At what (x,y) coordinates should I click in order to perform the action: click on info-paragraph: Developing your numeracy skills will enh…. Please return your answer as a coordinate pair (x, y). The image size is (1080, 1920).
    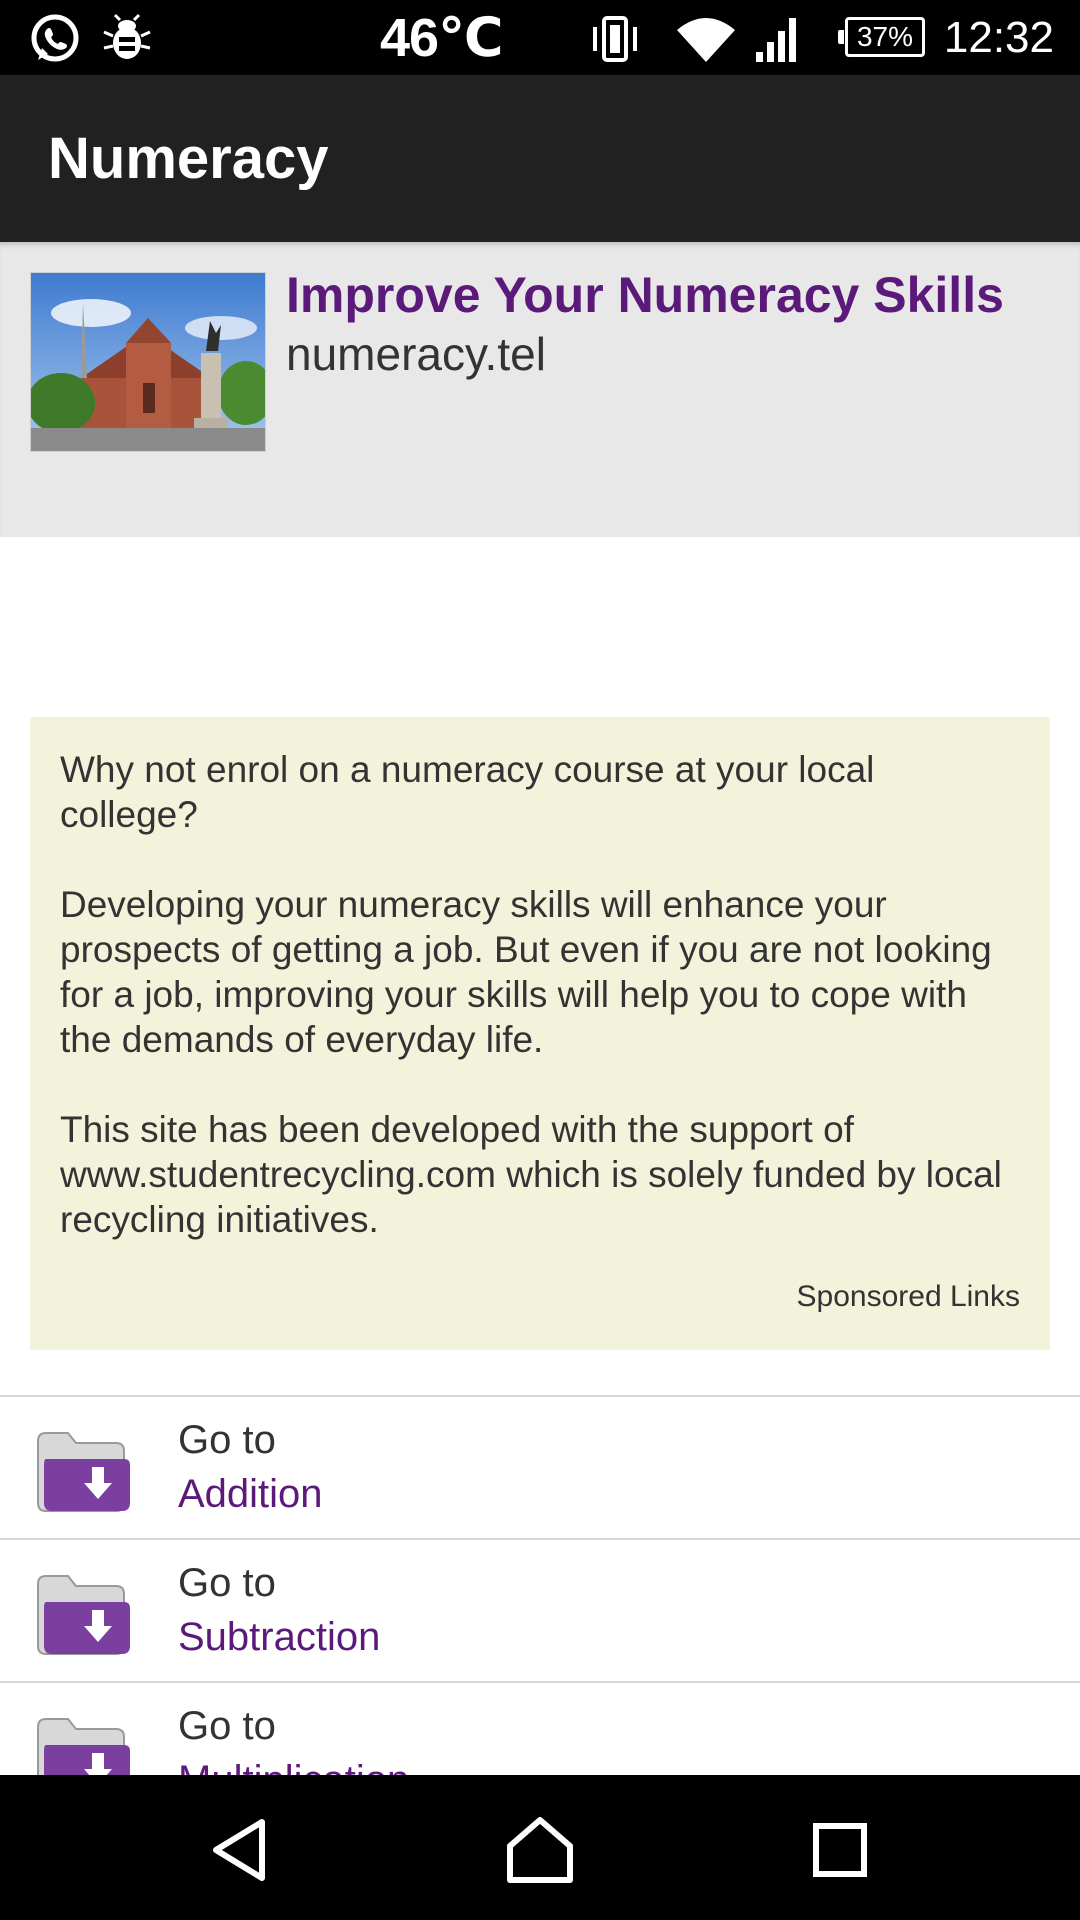
    Looking at the image, I should click on (526, 972).